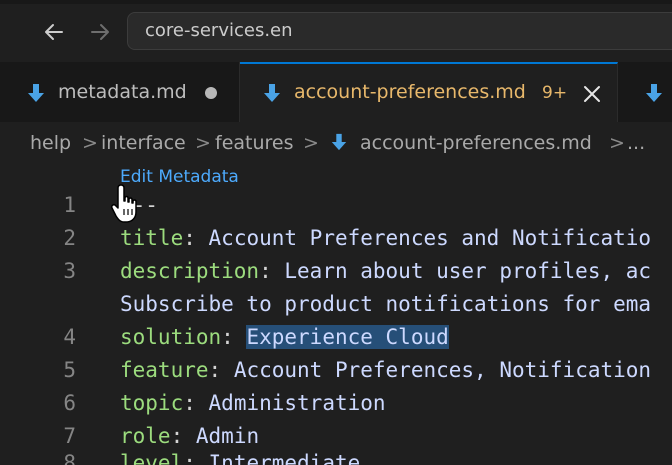 This screenshot has width=672, height=465. Describe the element at coordinates (69, 205) in the screenshot. I see `line-number: 1` at that location.